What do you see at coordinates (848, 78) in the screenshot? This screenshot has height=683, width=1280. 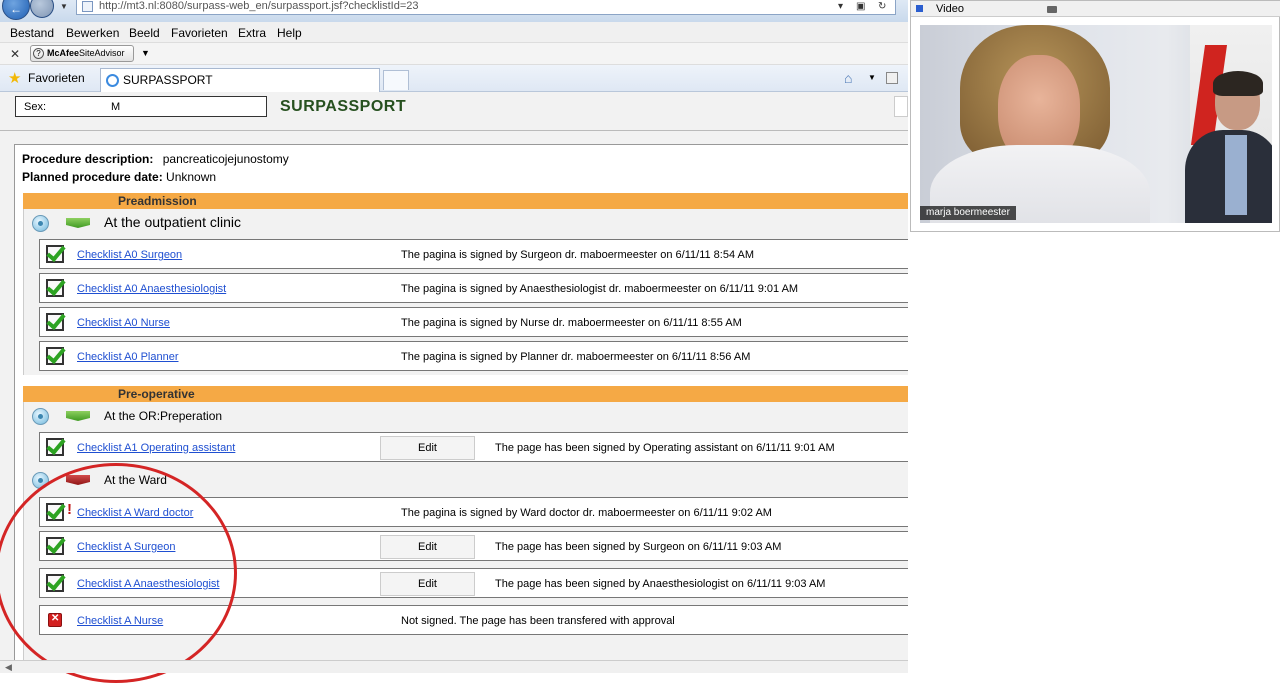 I see `home-icon: ⌂` at bounding box center [848, 78].